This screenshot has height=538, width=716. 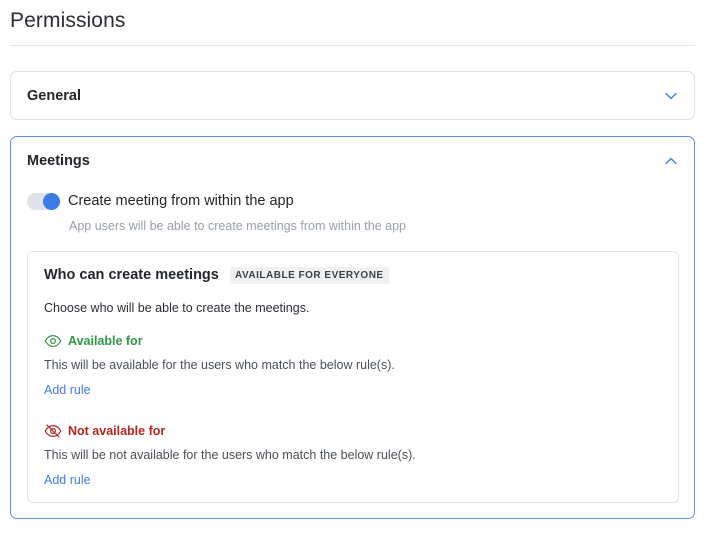 I want to click on toggle-knob, so click(x=51, y=201).